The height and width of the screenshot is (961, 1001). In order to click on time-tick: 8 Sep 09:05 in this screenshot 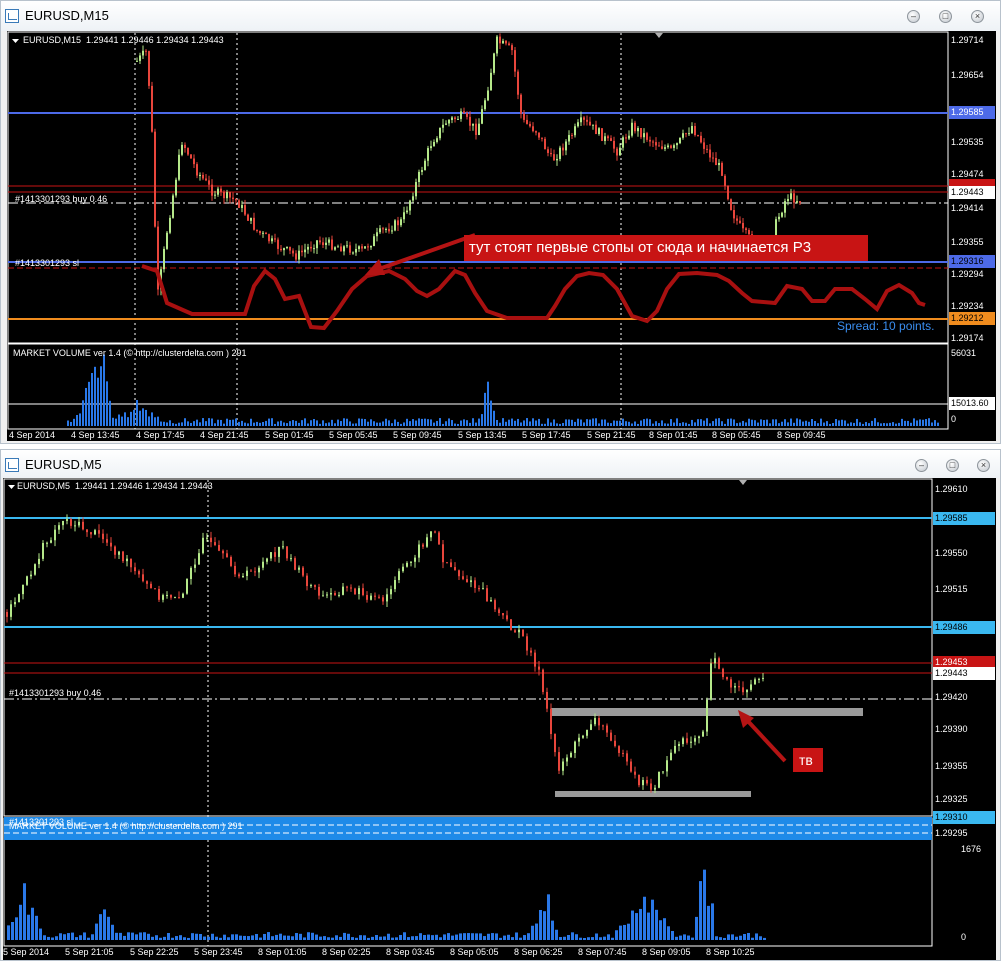, I will do `click(666, 952)`.